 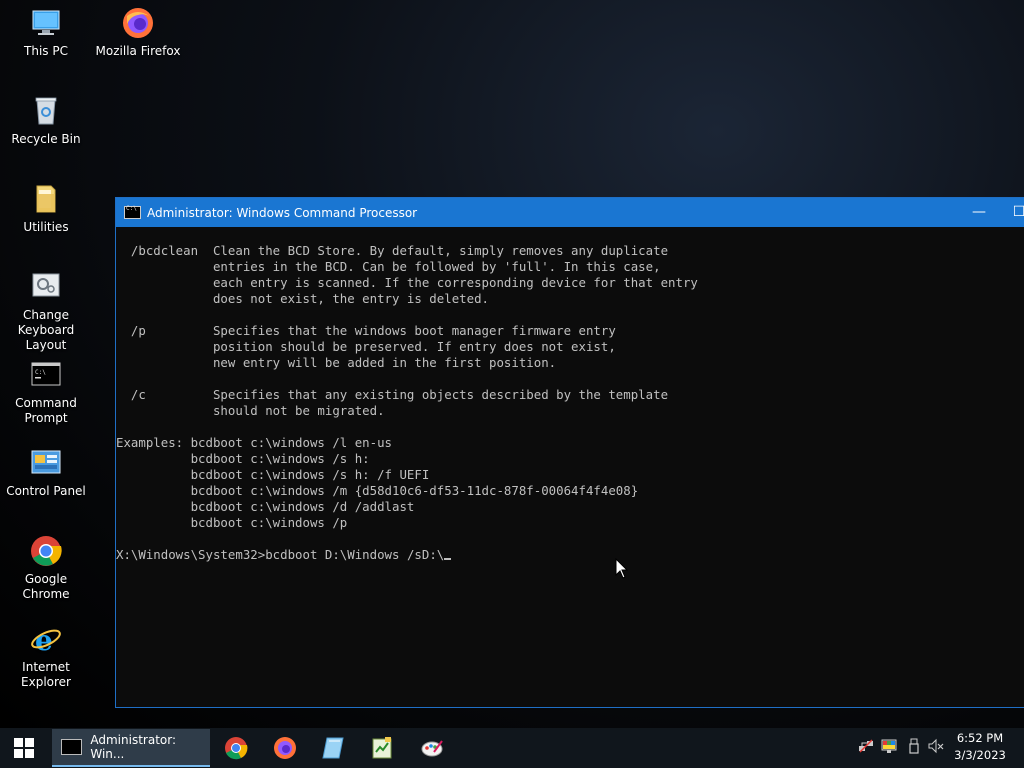 I want to click on recycle-bin-icon, so click(x=46, y=111).